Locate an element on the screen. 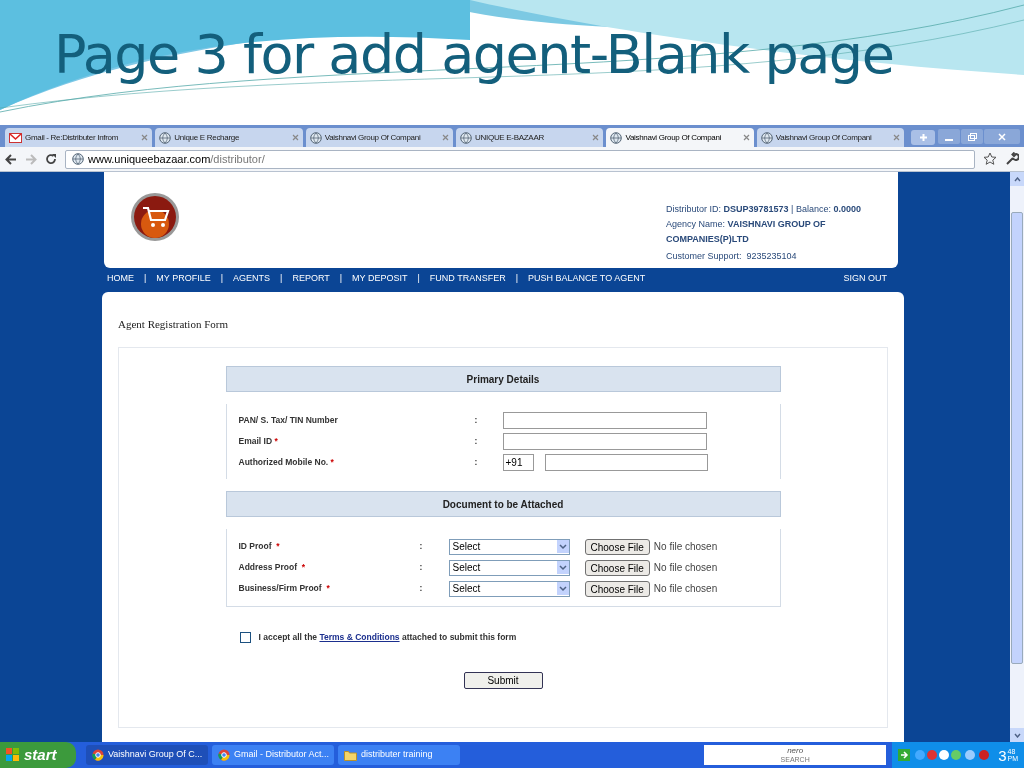  address-field: www.uniqueebazaar.com/distributor/ is located at coordinates (520, 159).